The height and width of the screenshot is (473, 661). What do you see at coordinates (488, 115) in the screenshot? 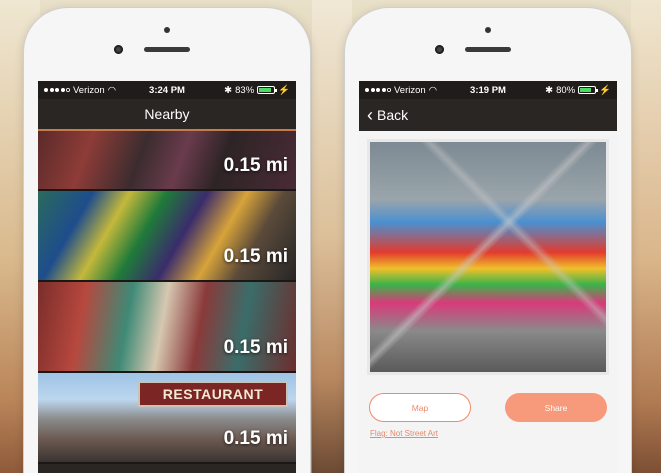
I see `back-button: ‹ Back` at bounding box center [488, 115].